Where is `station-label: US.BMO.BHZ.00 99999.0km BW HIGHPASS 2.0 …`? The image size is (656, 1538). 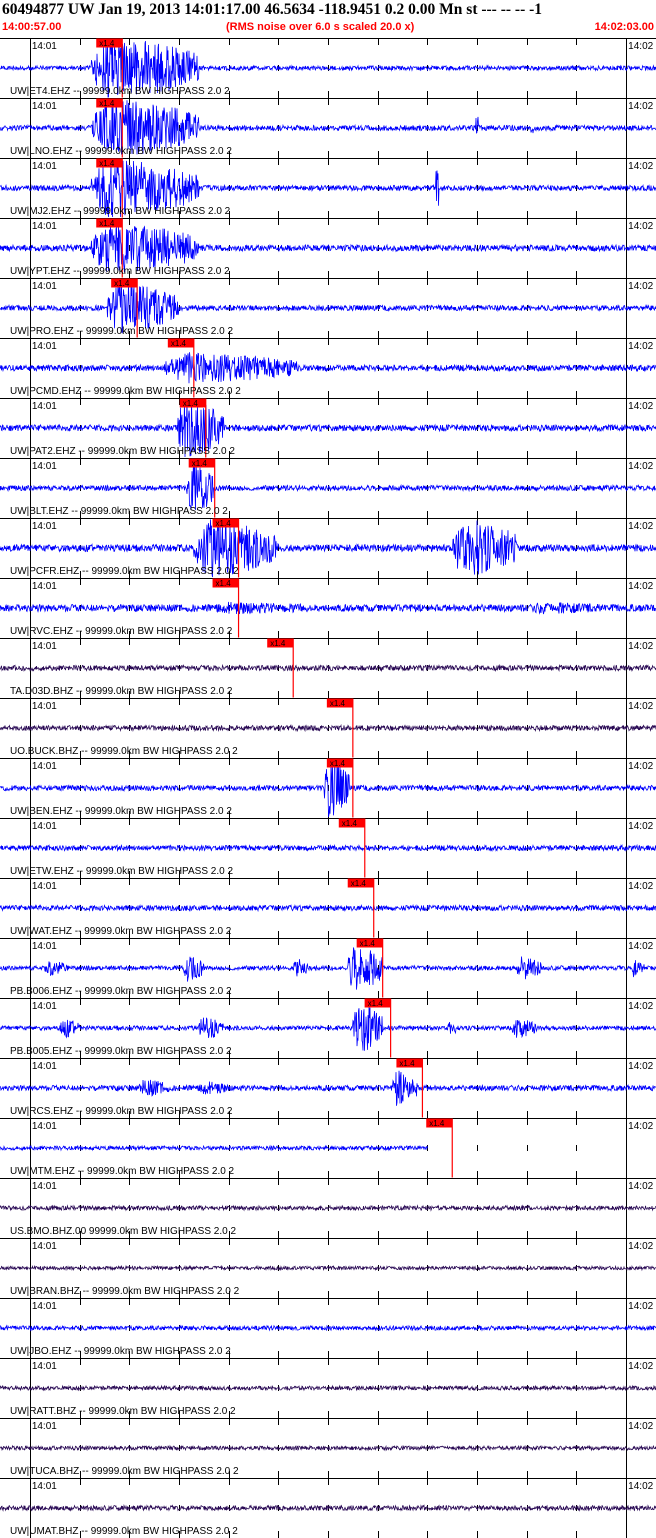 station-label: US.BMO.BHZ.00 99999.0km BW HIGHPASS 2.0 … is located at coordinates (123, 1231).